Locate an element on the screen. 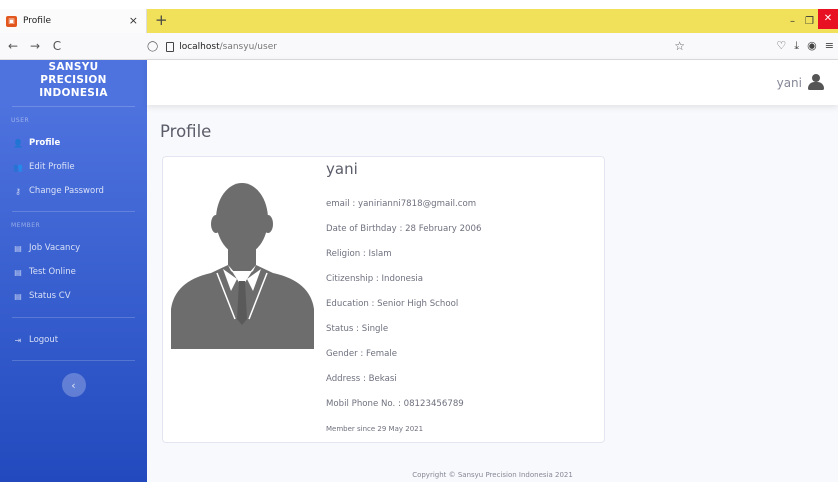 The image size is (838, 482). sidebar-item-status-cv: ▤ Status CV is located at coordinates (73, 296).